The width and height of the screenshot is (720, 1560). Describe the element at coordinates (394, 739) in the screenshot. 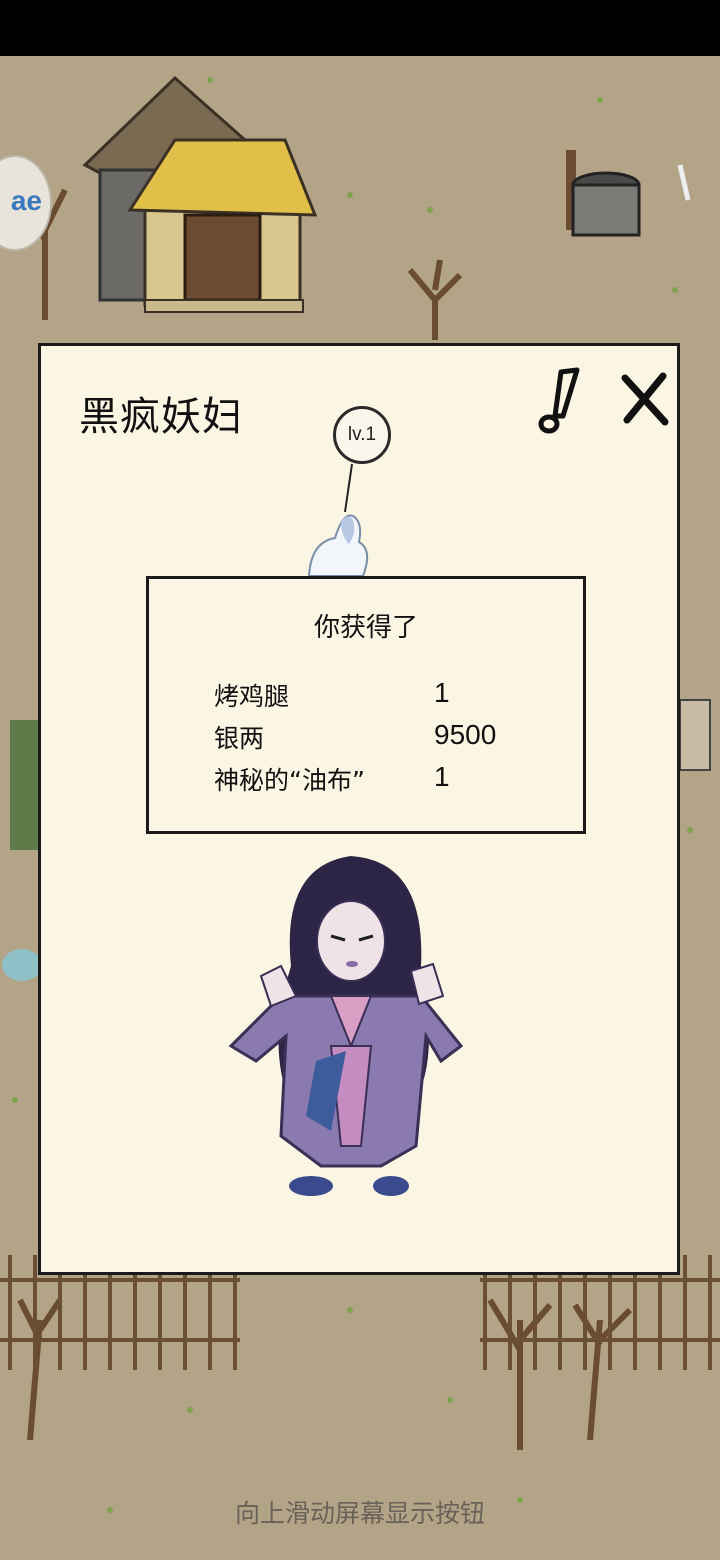

I see `reward-row: 银两 9500` at that location.